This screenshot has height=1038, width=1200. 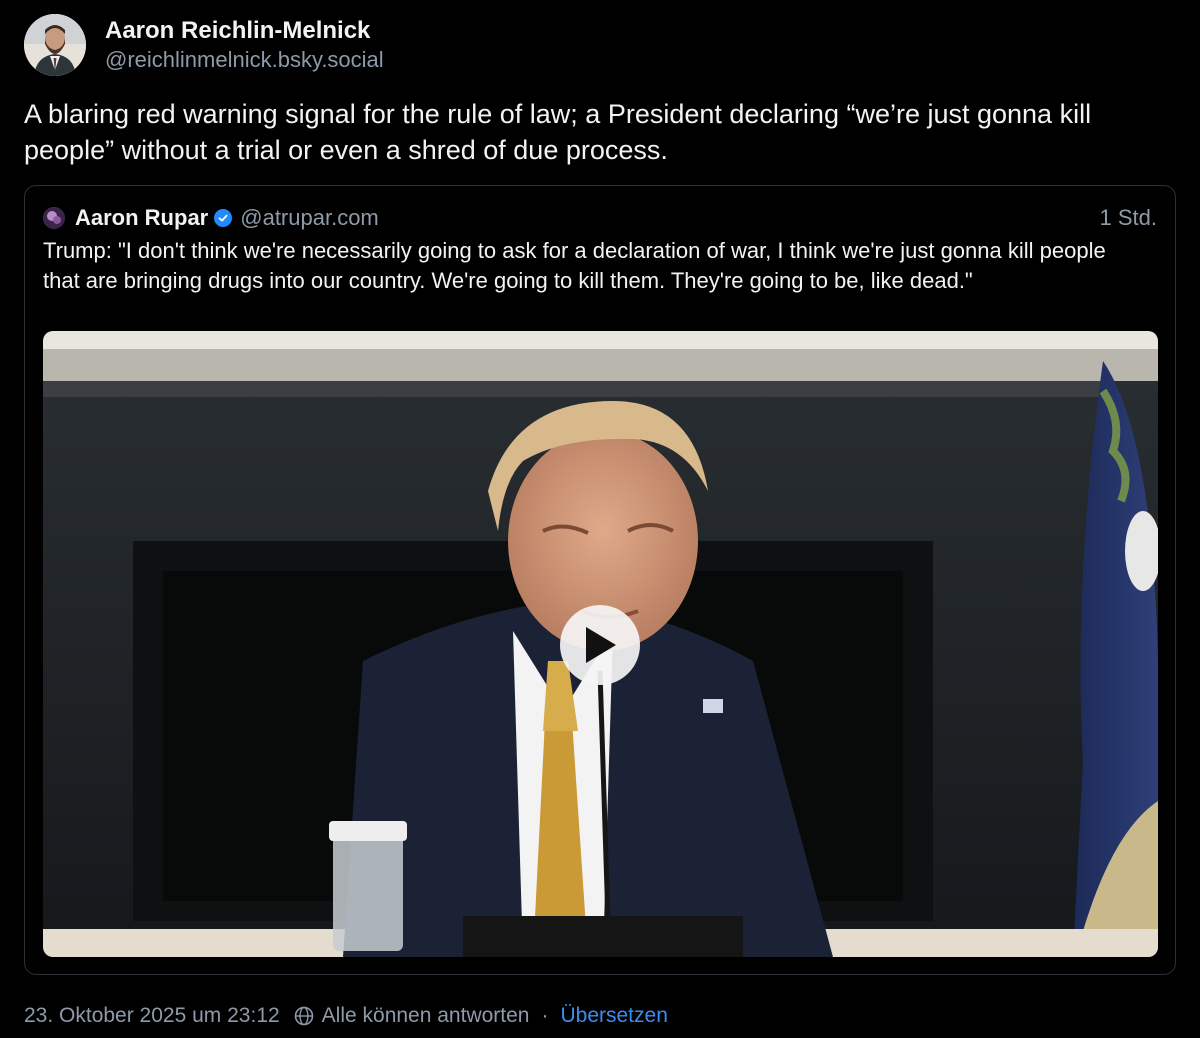 I want to click on globe-icon, so click(x=304, y=1016).